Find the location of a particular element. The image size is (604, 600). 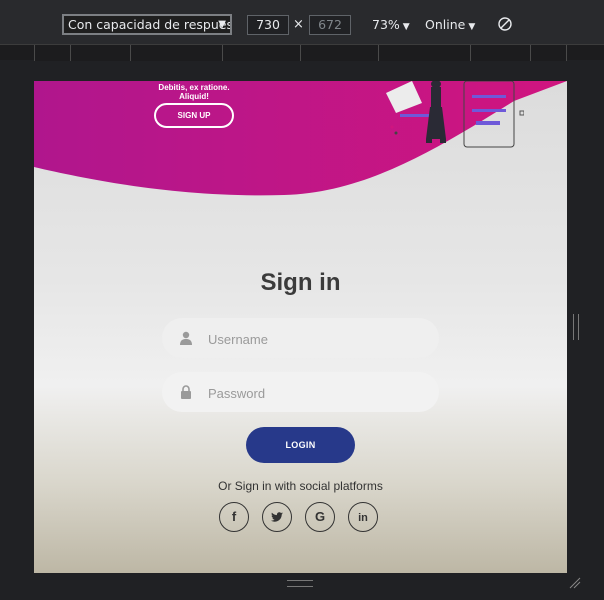

facebook-icon: f is located at coordinates (234, 516).